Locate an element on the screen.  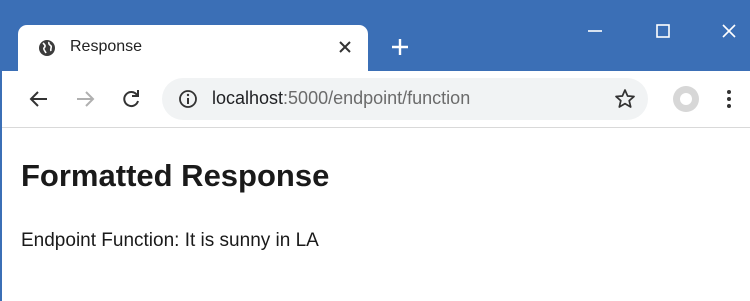
page-heading: Formatted Response is located at coordinates (175, 175).